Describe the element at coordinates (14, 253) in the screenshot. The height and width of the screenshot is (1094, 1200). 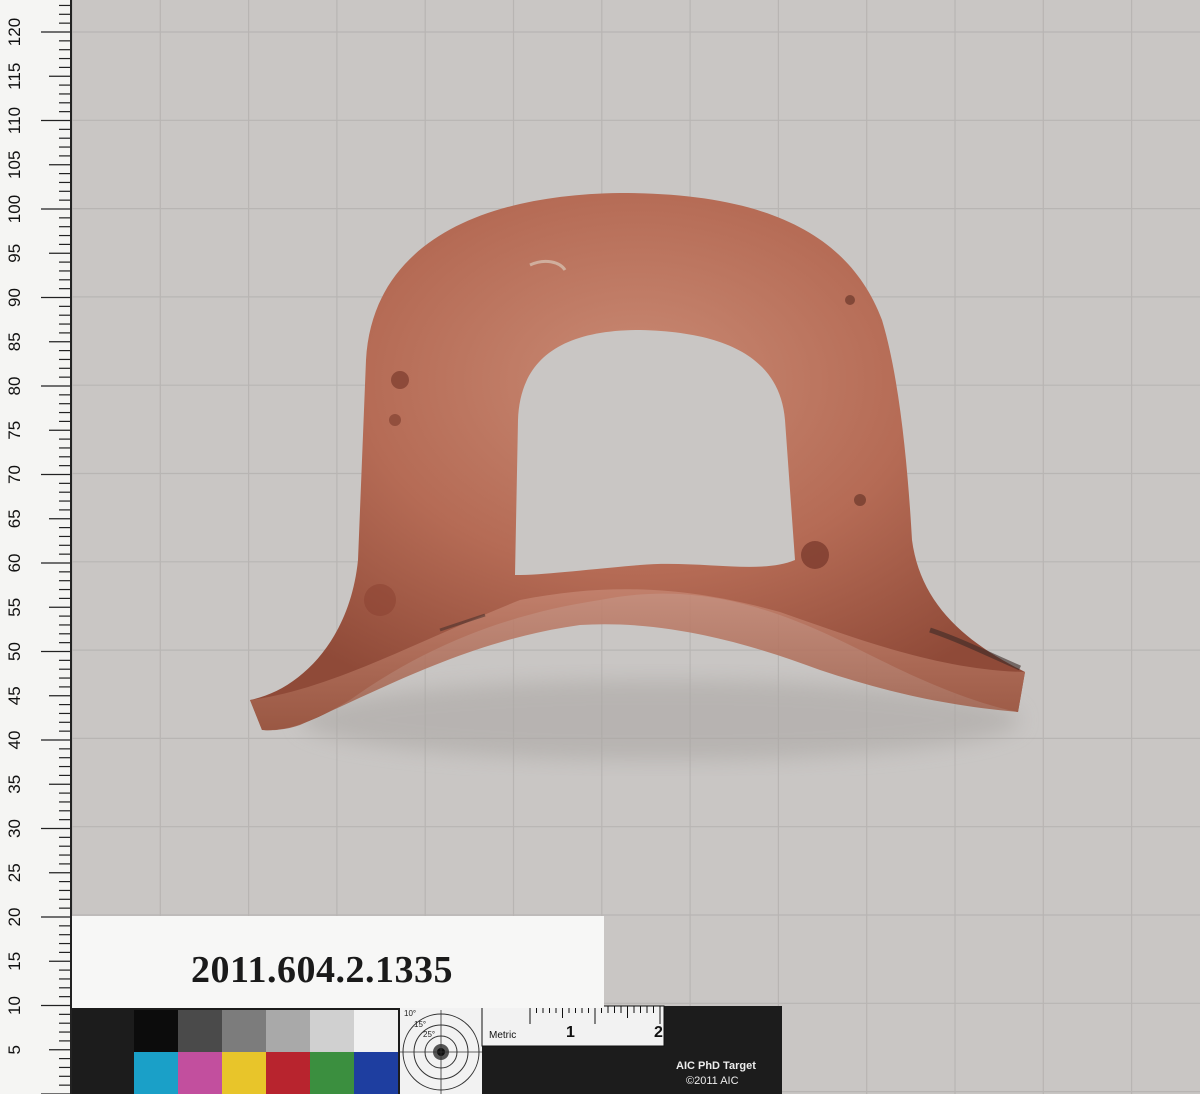
I see `ruler-label: 95` at that location.